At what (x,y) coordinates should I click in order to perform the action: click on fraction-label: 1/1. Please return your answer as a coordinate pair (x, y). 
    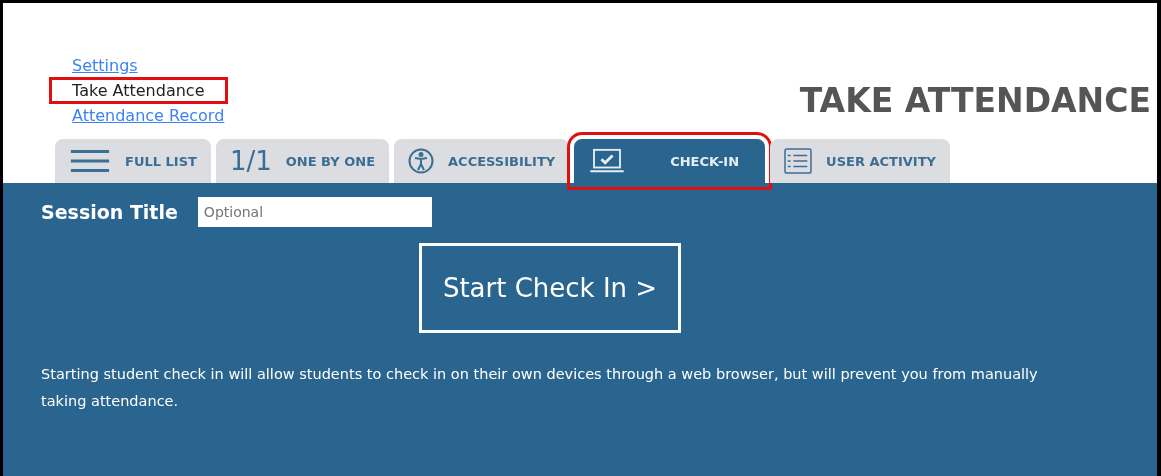
    Looking at the image, I should click on (250, 161).